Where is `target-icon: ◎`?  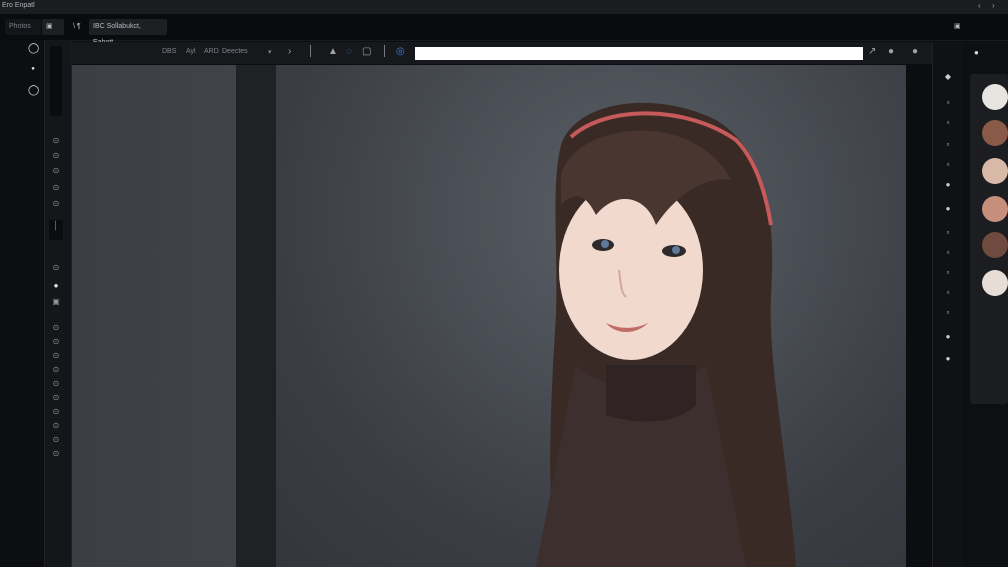
target-icon: ◎ is located at coordinates (400, 51).